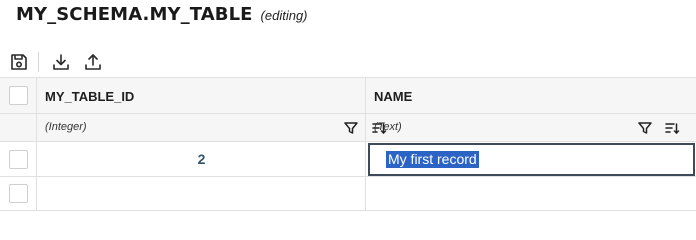 The image size is (696, 240). I want to click on column-name: NAME, so click(393, 96).